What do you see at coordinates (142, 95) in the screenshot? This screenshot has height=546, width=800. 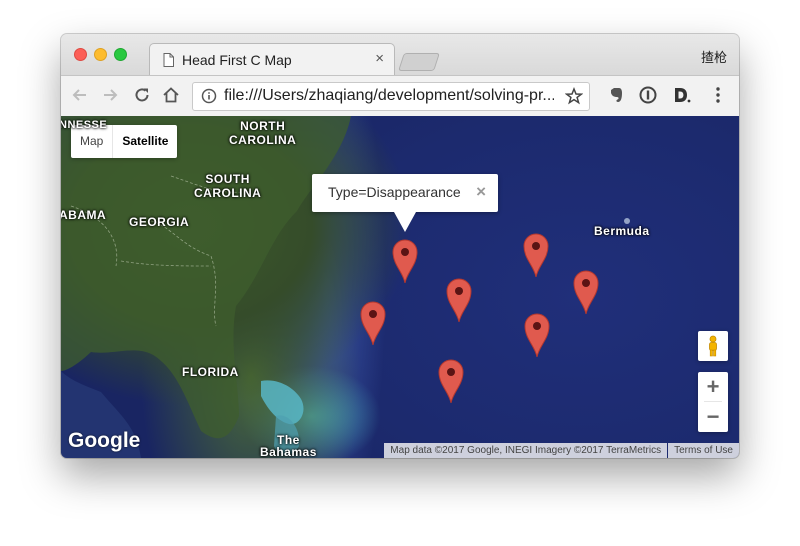 I see `reload-icon` at bounding box center [142, 95].